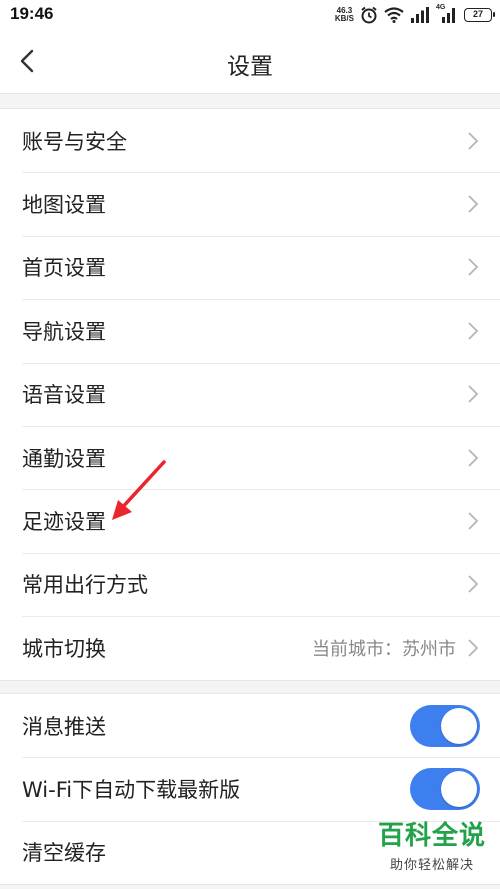 This screenshot has width=500, height=889. Describe the element at coordinates (64, 726) in the screenshot. I see `settings-item-label: 消息推送` at that location.